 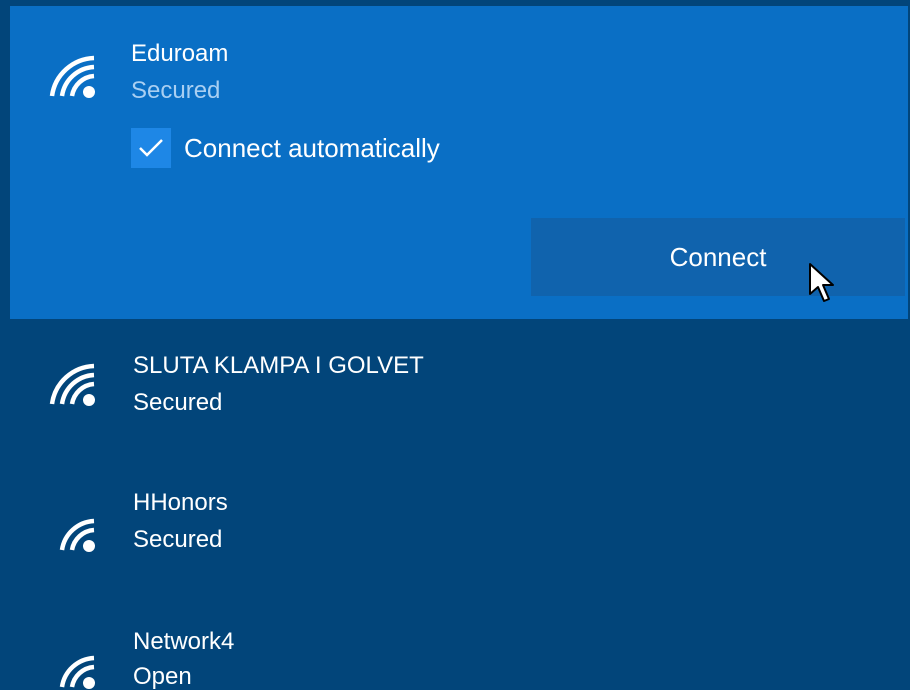 What do you see at coordinates (184, 641) in the screenshot?
I see `network-name: Network4` at bounding box center [184, 641].